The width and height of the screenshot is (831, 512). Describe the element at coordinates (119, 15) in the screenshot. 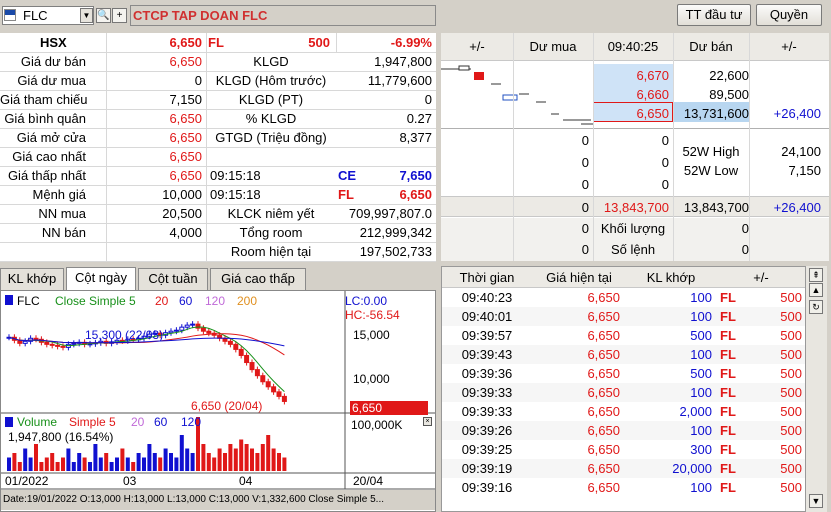

I see `add-watchlist-icon: +` at that location.